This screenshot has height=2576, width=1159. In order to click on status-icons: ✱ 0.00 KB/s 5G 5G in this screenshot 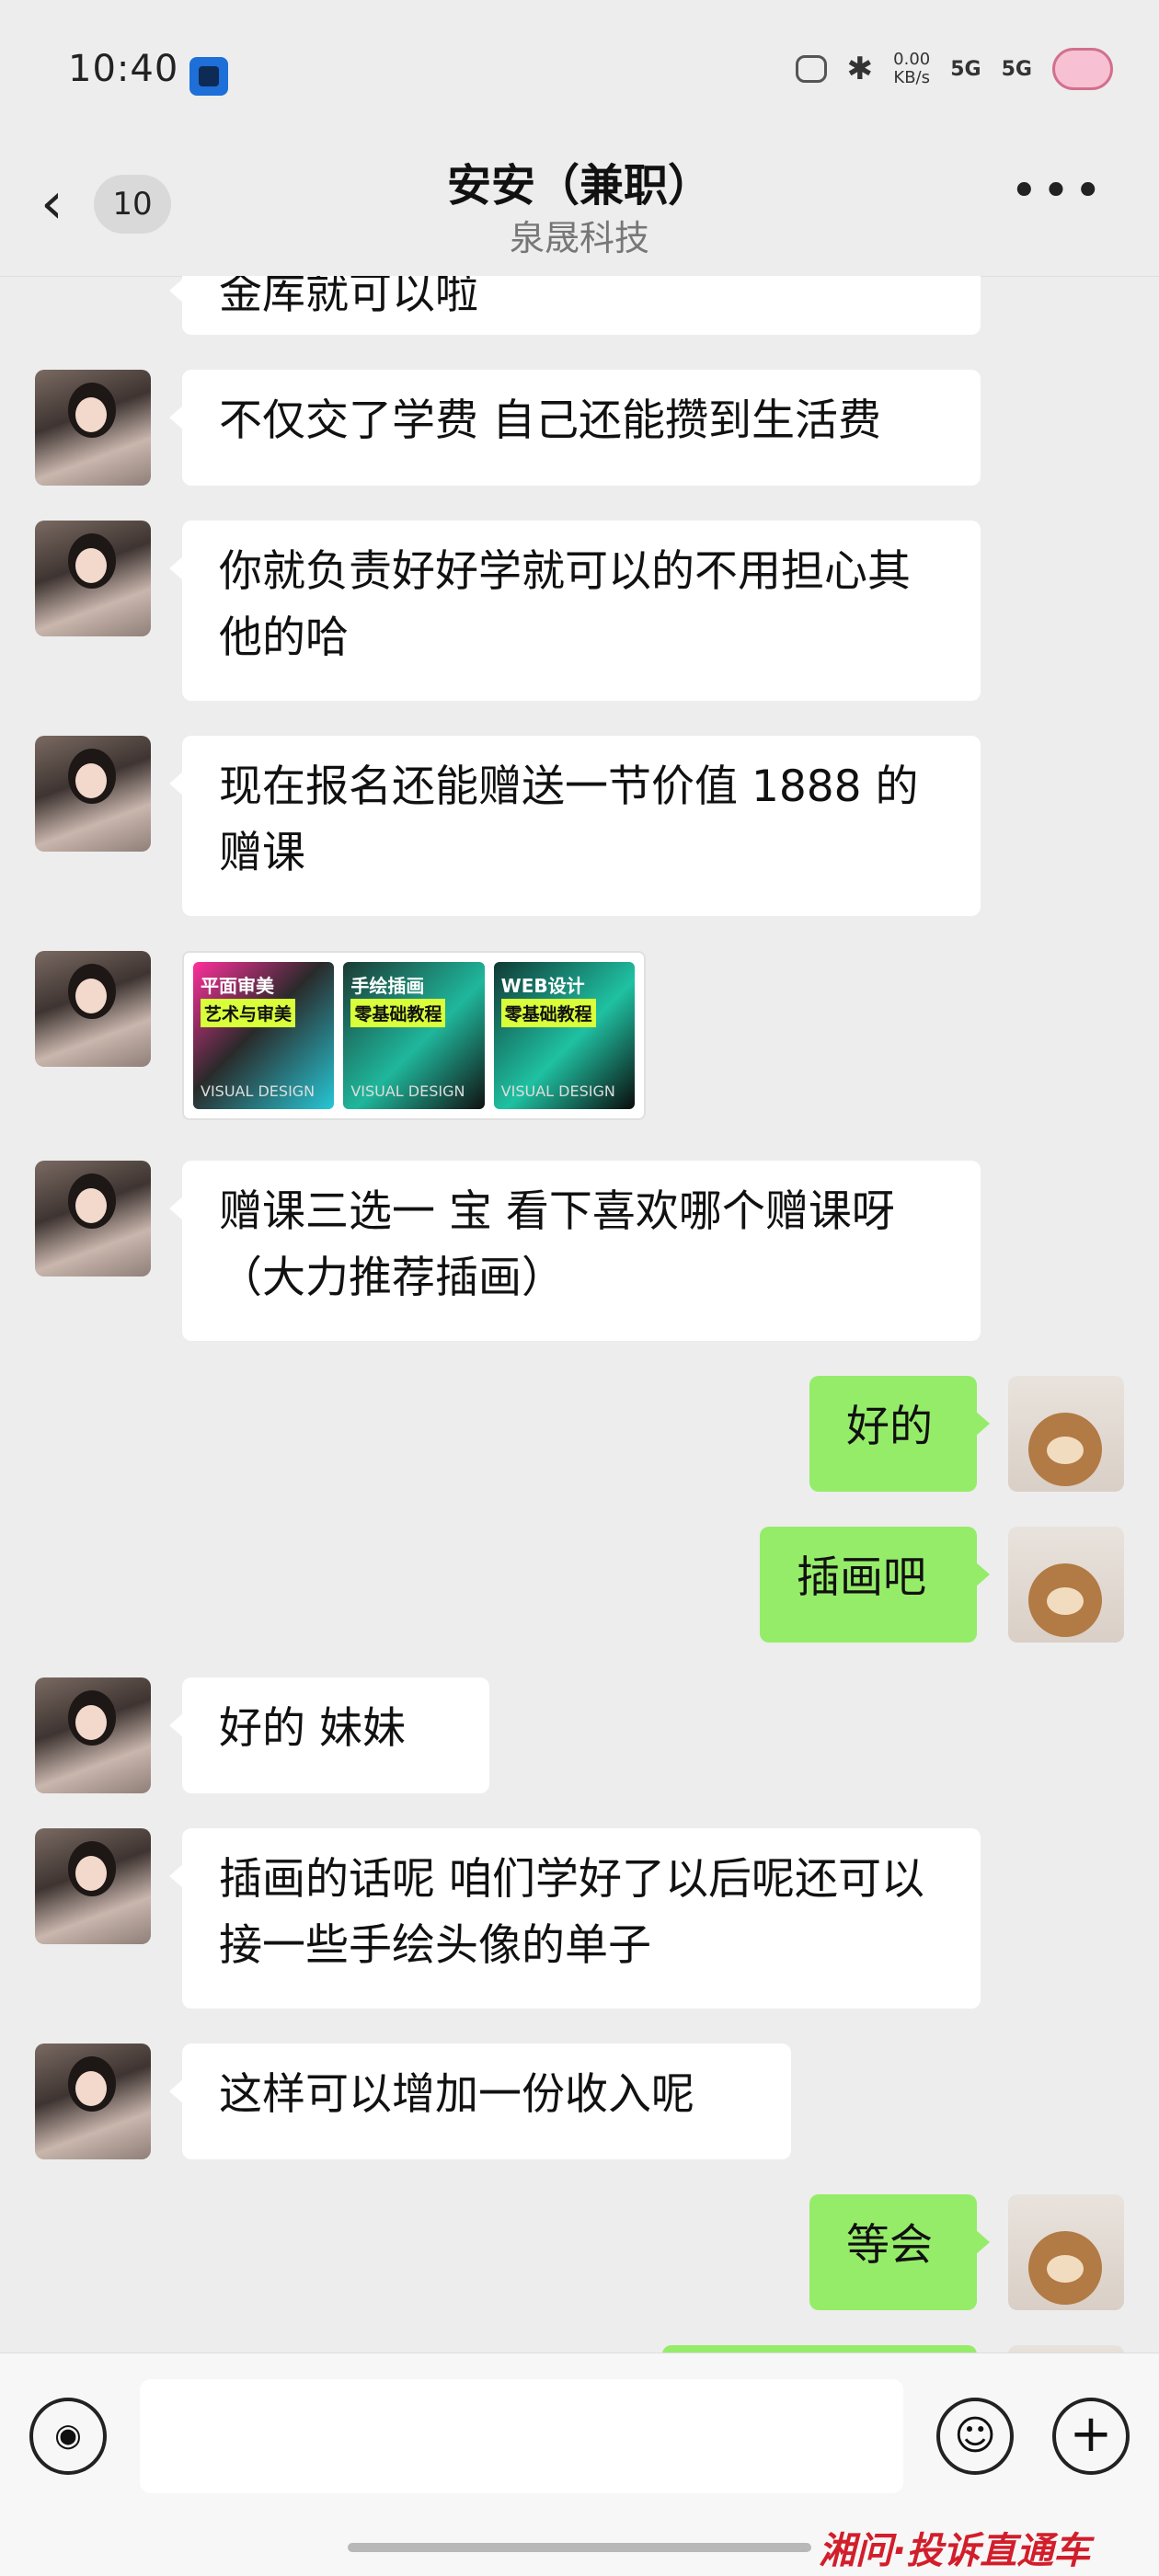, I will do `click(954, 69)`.